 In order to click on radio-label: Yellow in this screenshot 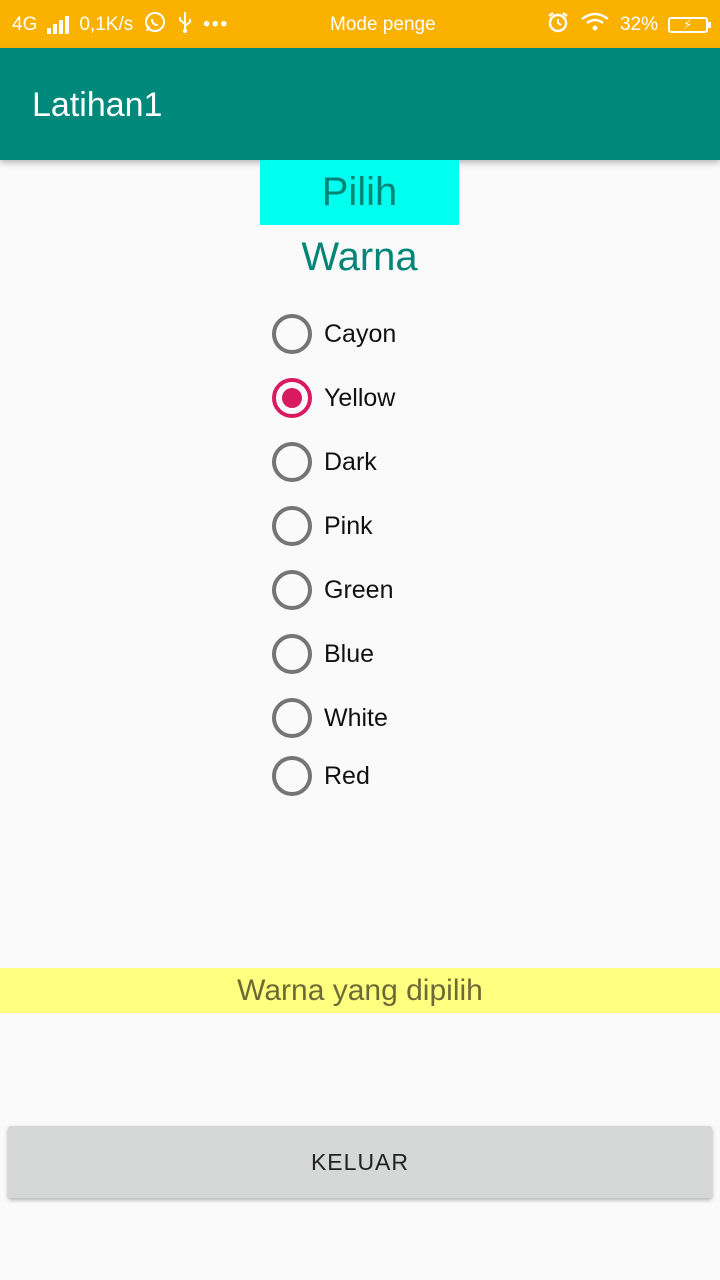, I will do `click(360, 397)`.